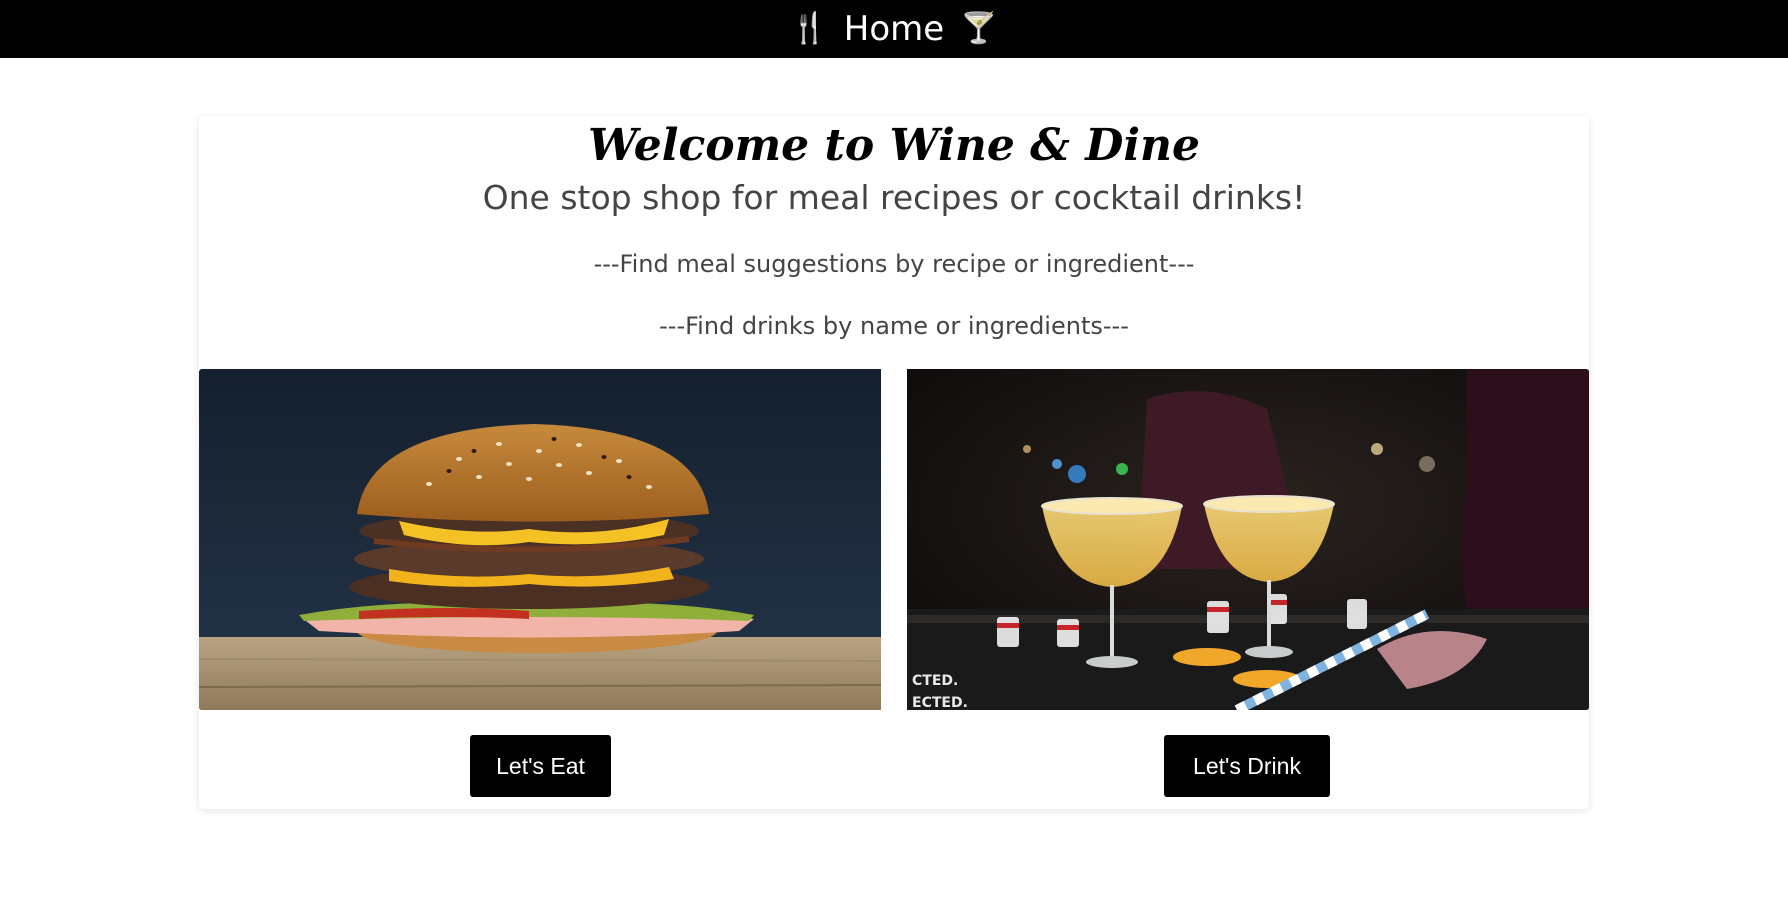  What do you see at coordinates (1247, 766) in the screenshot?
I see `lets-drink-button: Let's Drink` at bounding box center [1247, 766].